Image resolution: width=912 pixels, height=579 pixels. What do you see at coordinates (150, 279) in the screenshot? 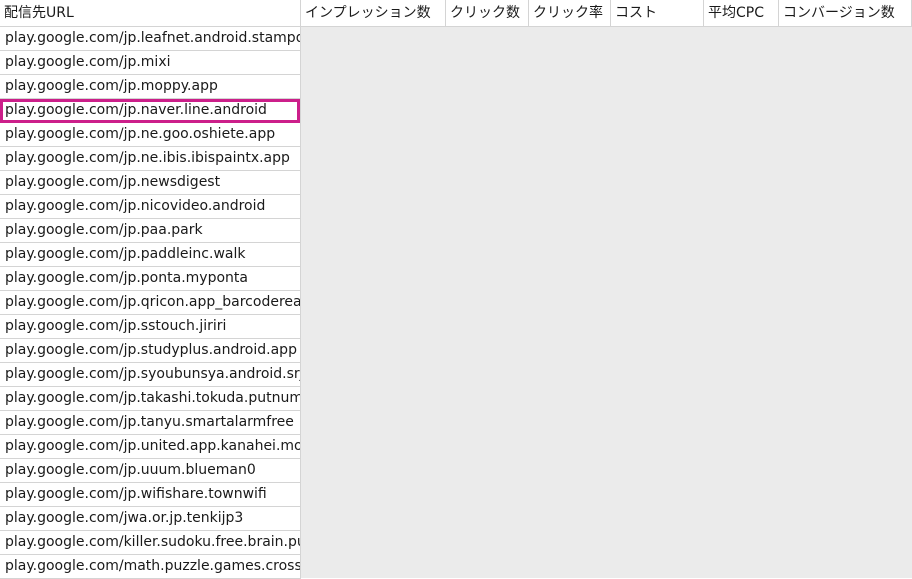
I see `url-cell: play.google.com/jp.ponta.myponta` at bounding box center [150, 279].